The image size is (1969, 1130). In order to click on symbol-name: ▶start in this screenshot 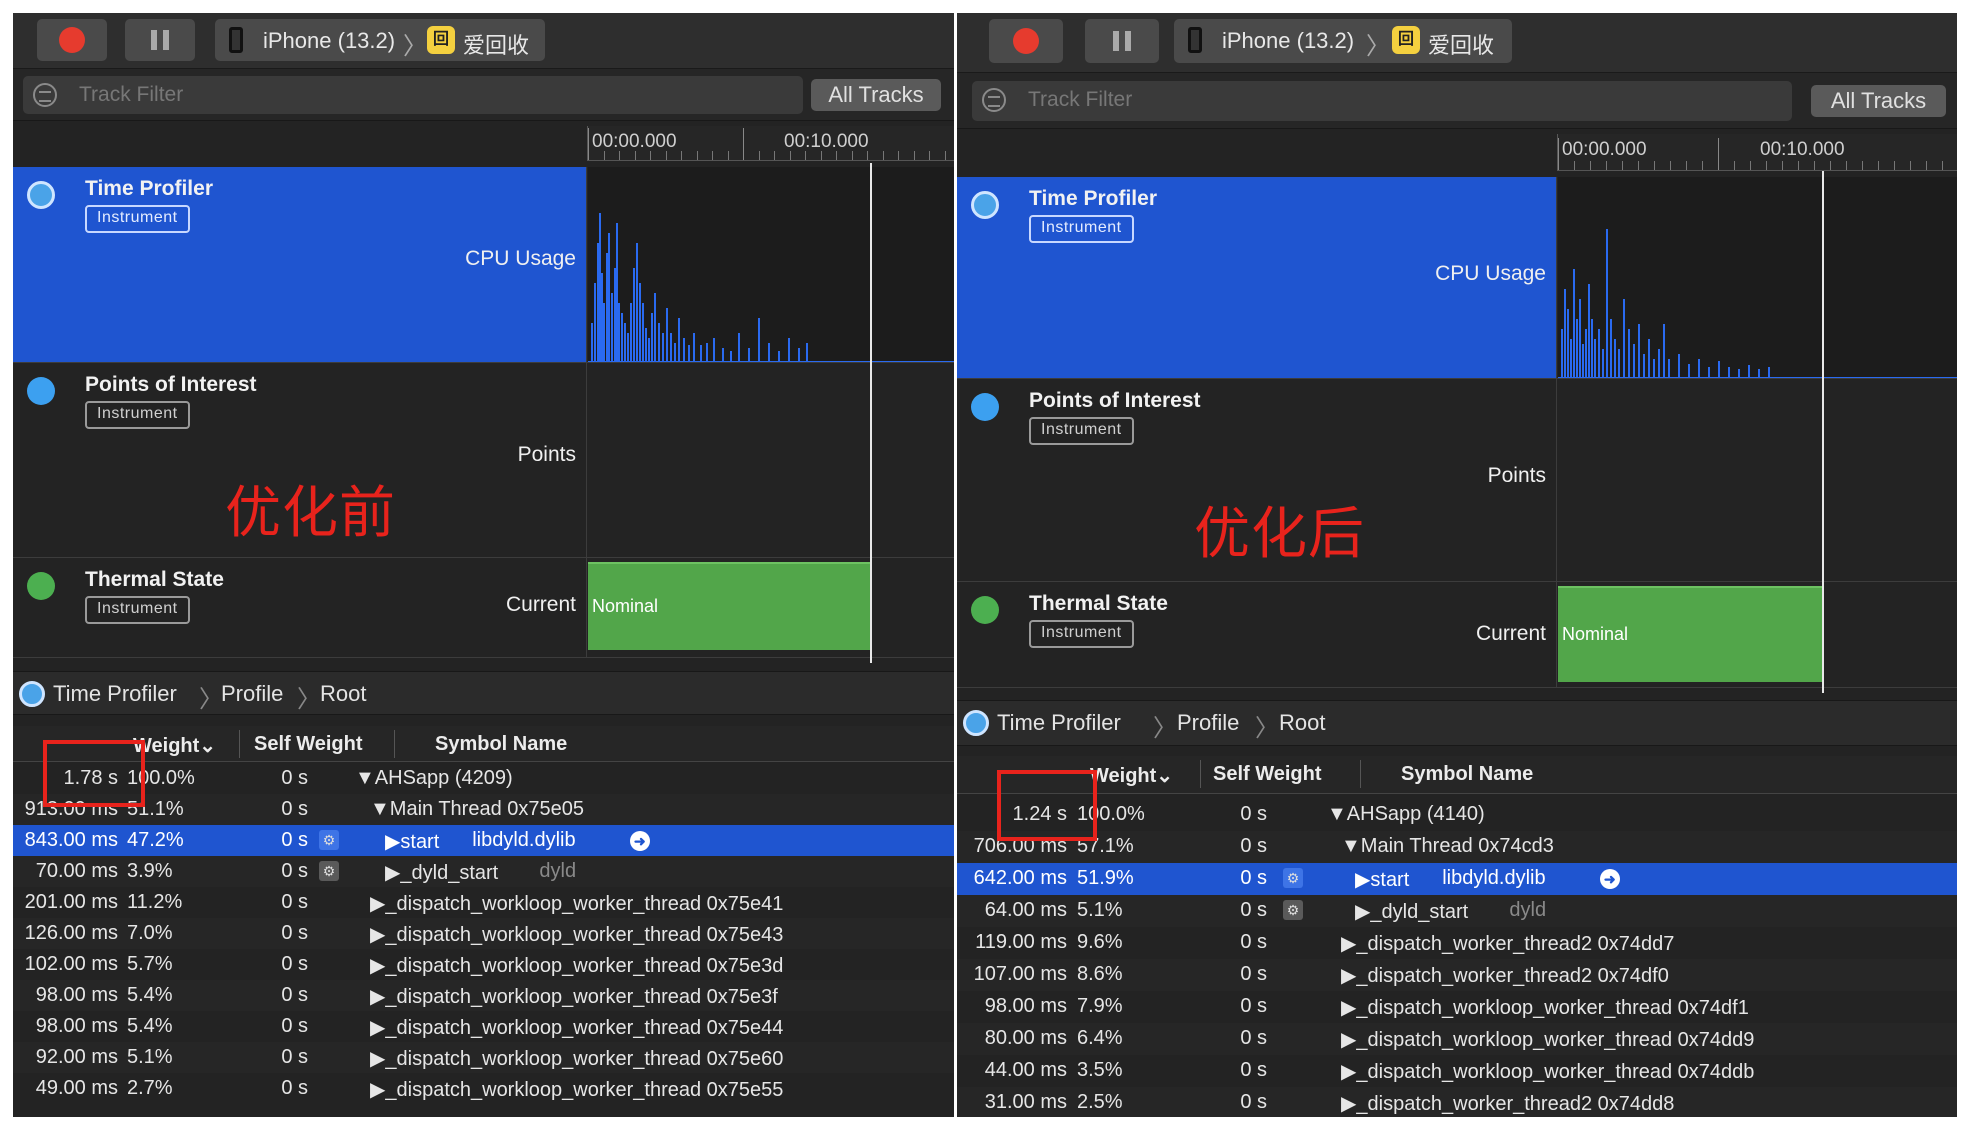, I will do `click(1382, 880)`.